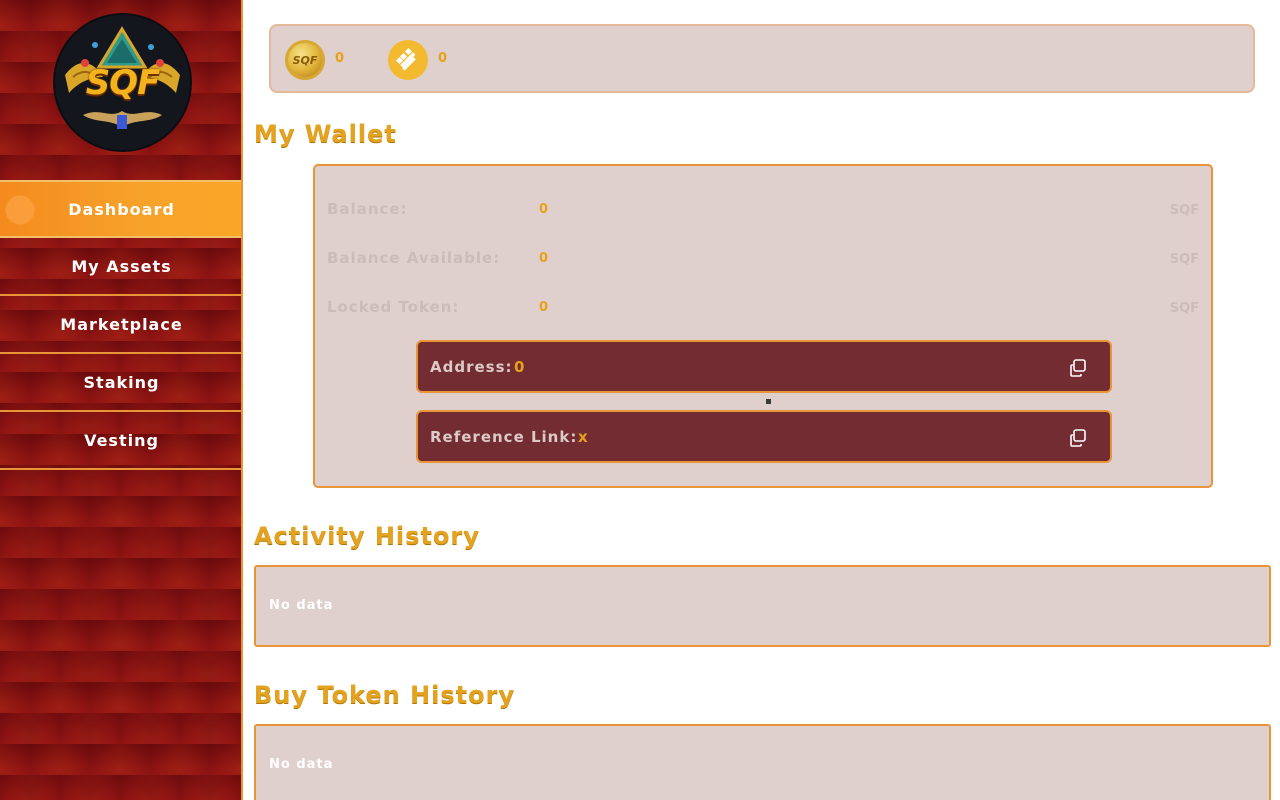  Describe the element at coordinates (301, 764) in the screenshot. I see `buy-token-empty-text: No data` at that location.